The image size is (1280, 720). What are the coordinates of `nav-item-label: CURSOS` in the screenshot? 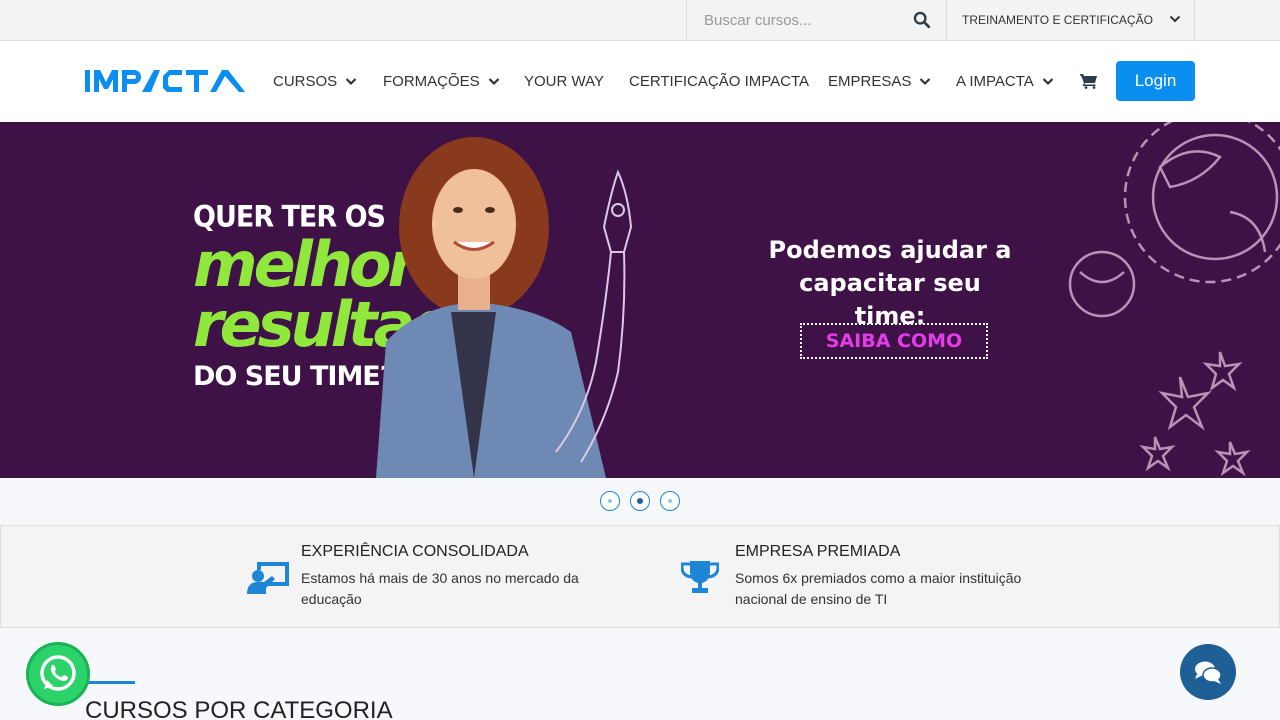 It's located at (305, 81).